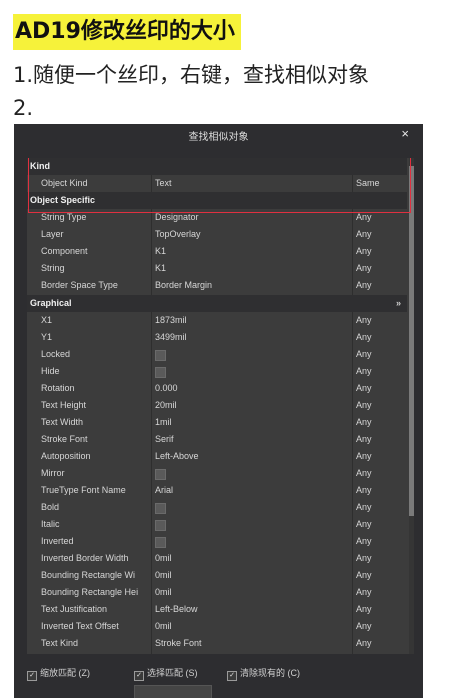  Describe the element at coordinates (217, 609) in the screenshot. I see `property-row: Text Justification Left-Below Any` at that location.